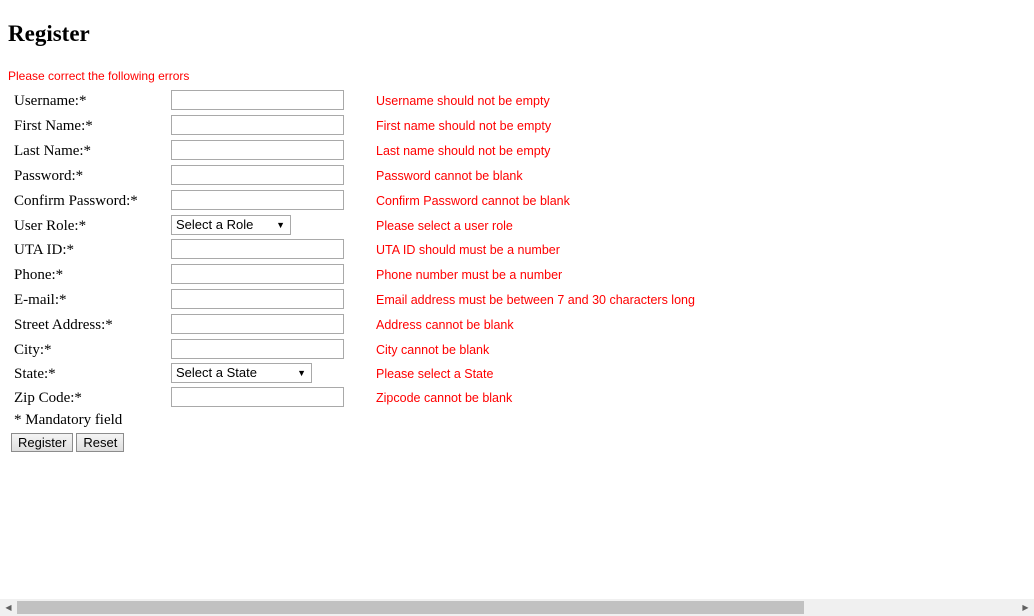 The width and height of the screenshot is (1034, 616). Describe the element at coordinates (257, 125) in the screenshot. I see `first-name-input` at that location.